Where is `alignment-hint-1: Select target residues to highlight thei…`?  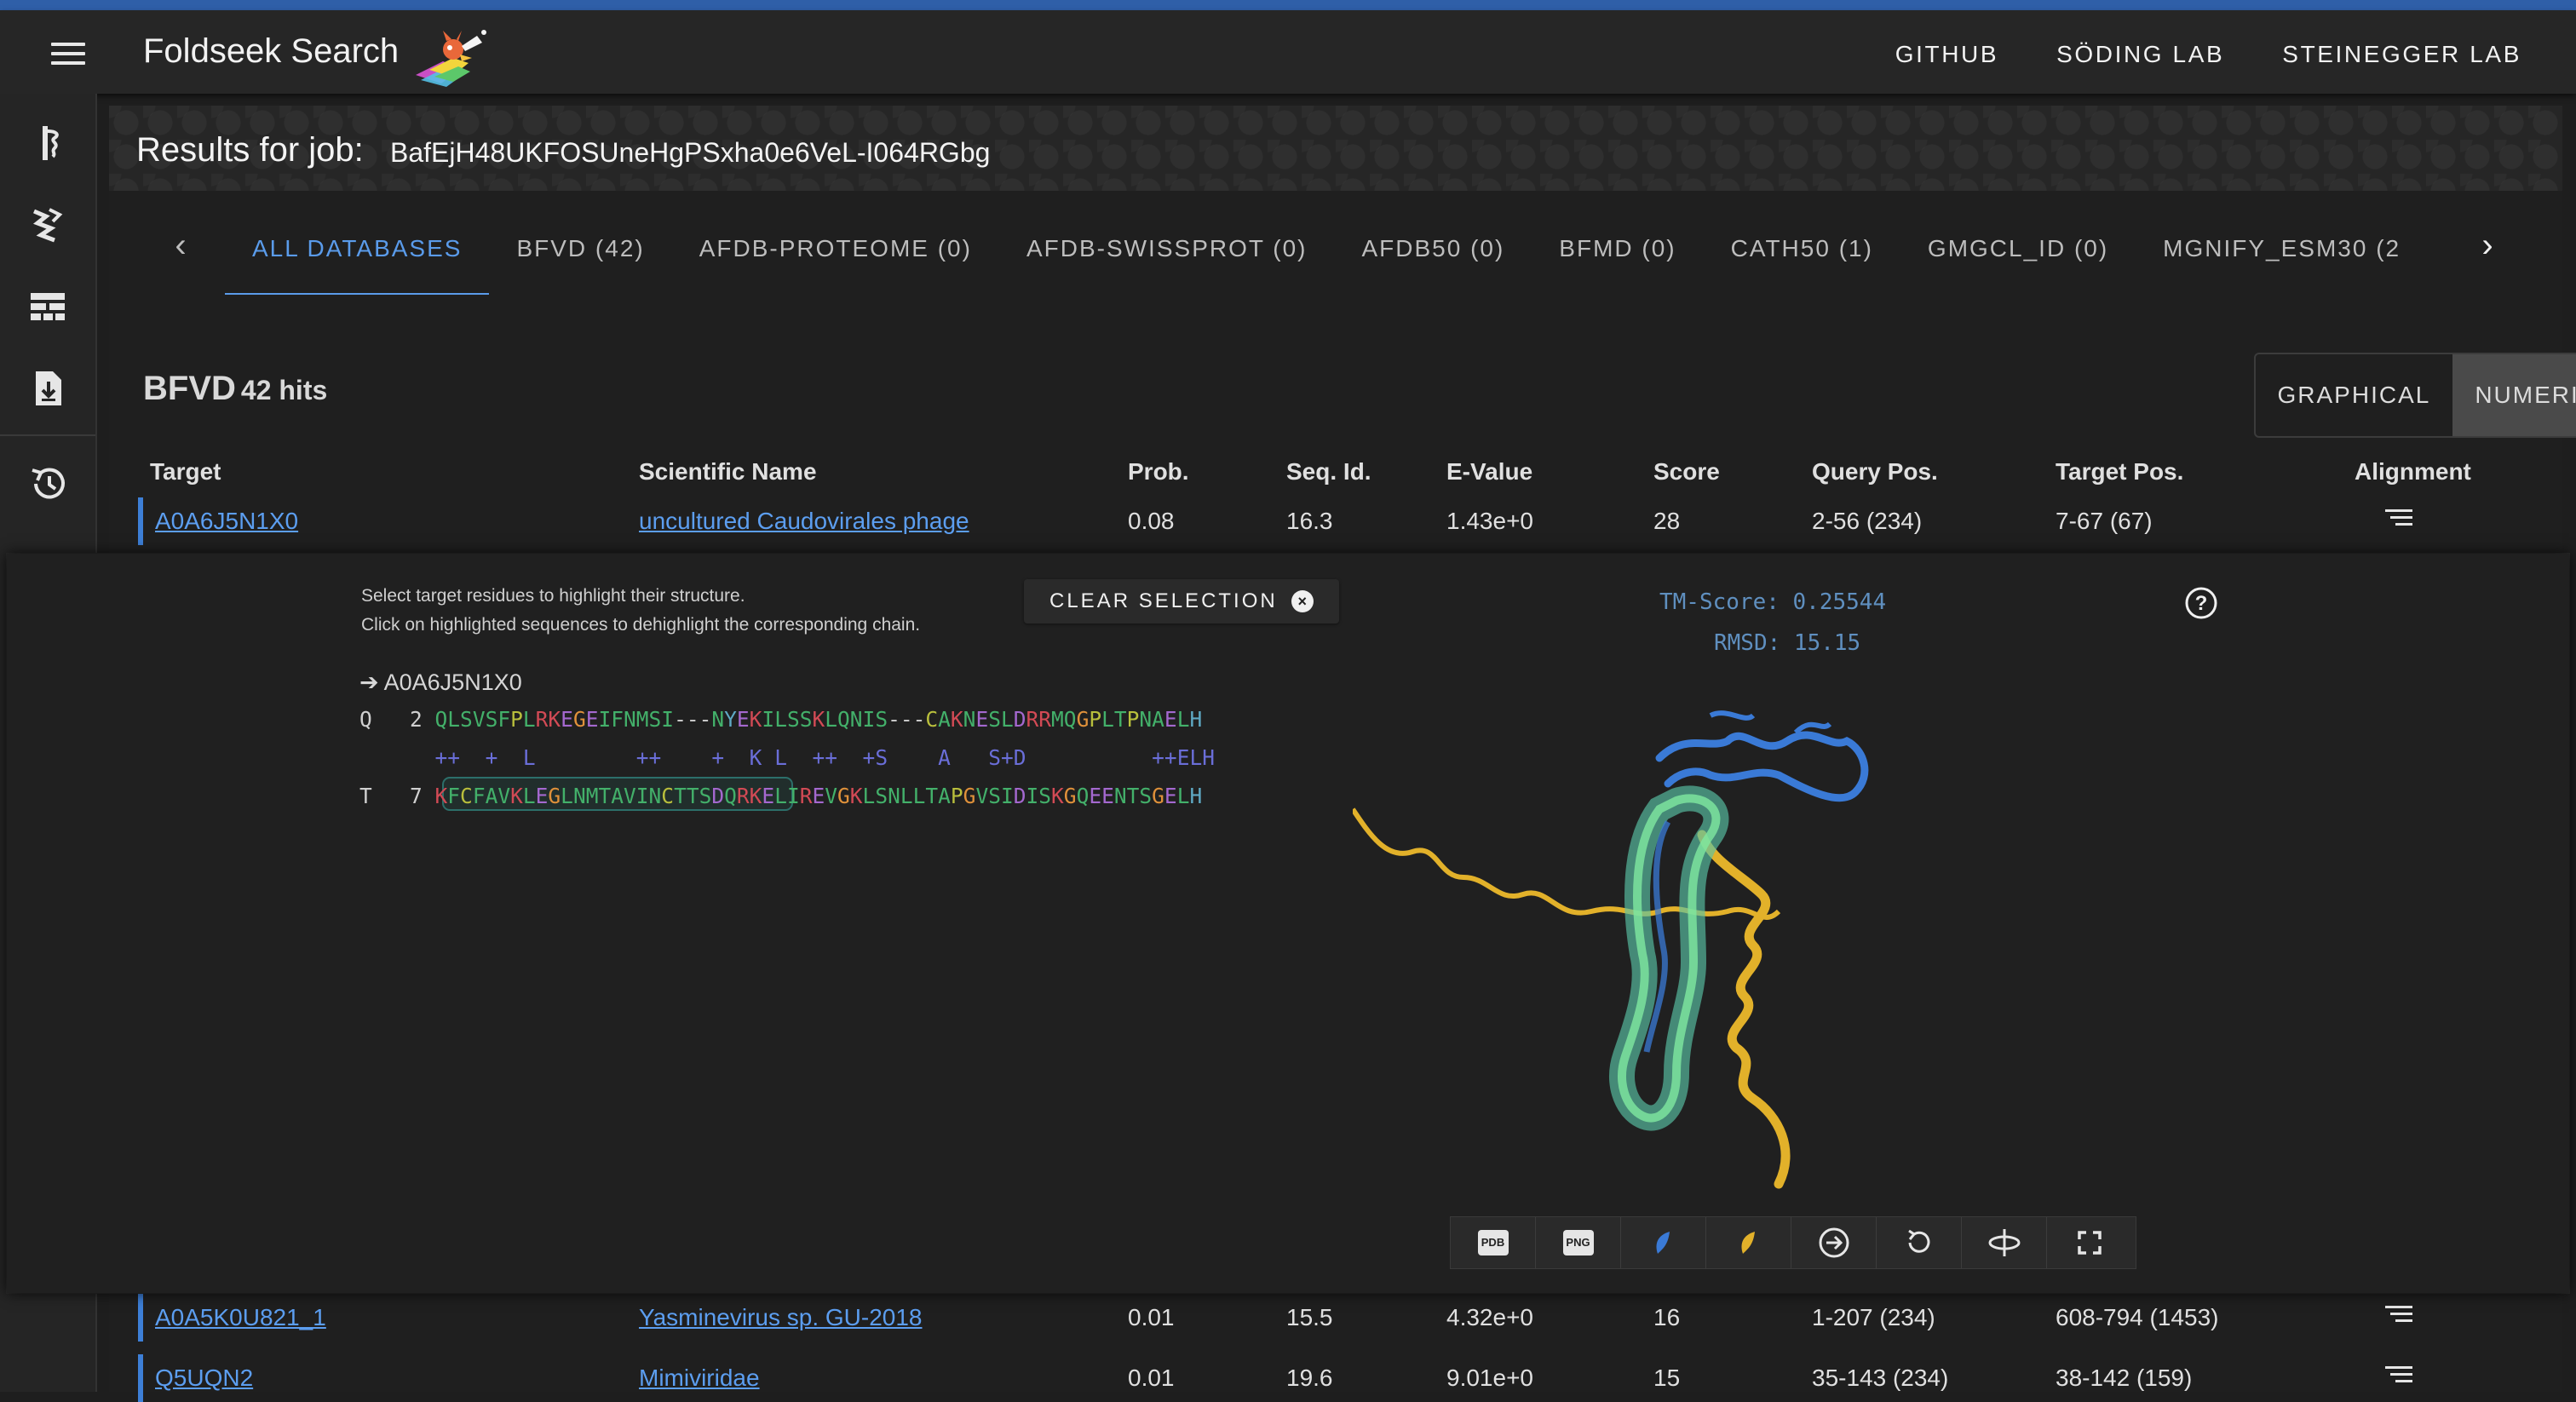 alignment-hint-1: Select target residues to highlight thei… is located at coordinates (553, 596).